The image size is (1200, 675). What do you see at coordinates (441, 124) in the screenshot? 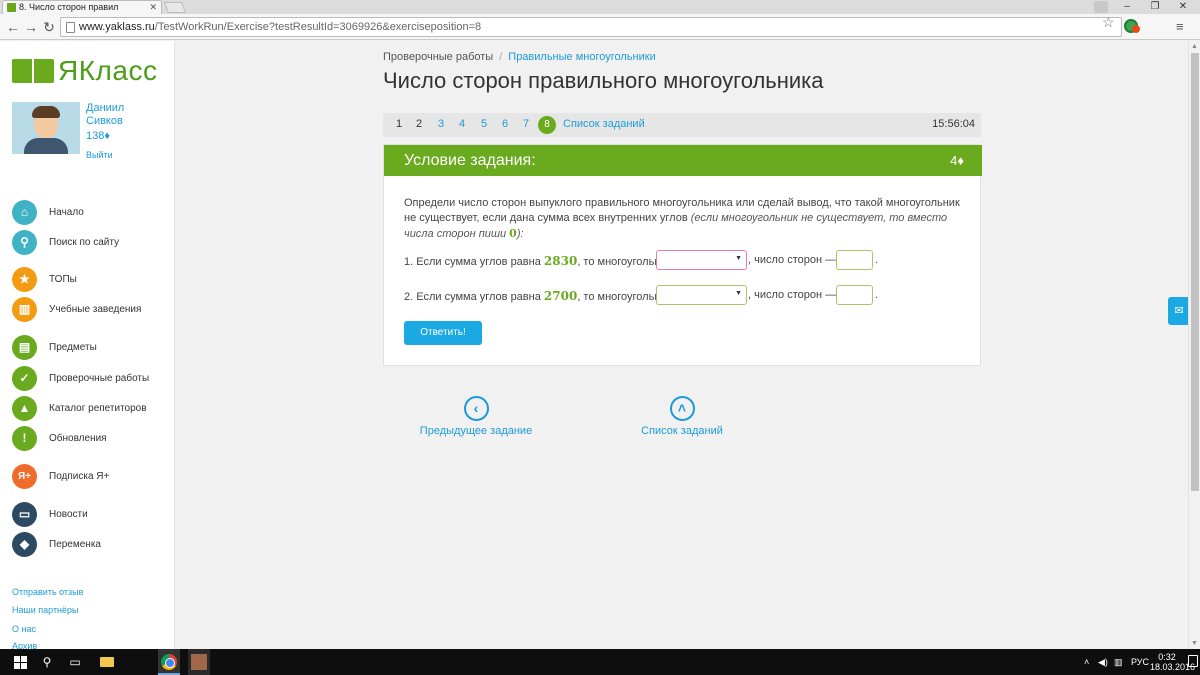
I see `page-link-3: 3` at bounding box center [441, 124].